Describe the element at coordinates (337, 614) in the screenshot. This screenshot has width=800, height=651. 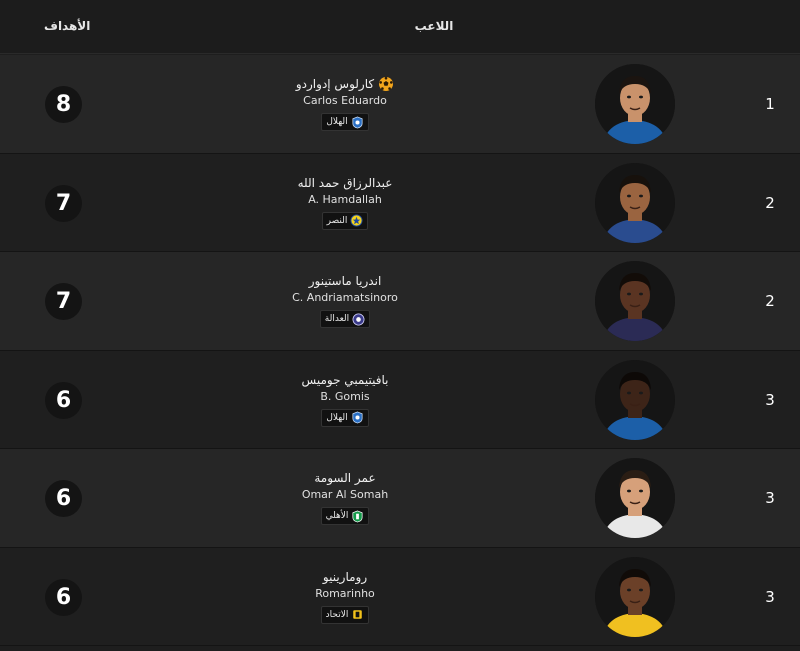
I see `club-name: الاتحاد` at that location.